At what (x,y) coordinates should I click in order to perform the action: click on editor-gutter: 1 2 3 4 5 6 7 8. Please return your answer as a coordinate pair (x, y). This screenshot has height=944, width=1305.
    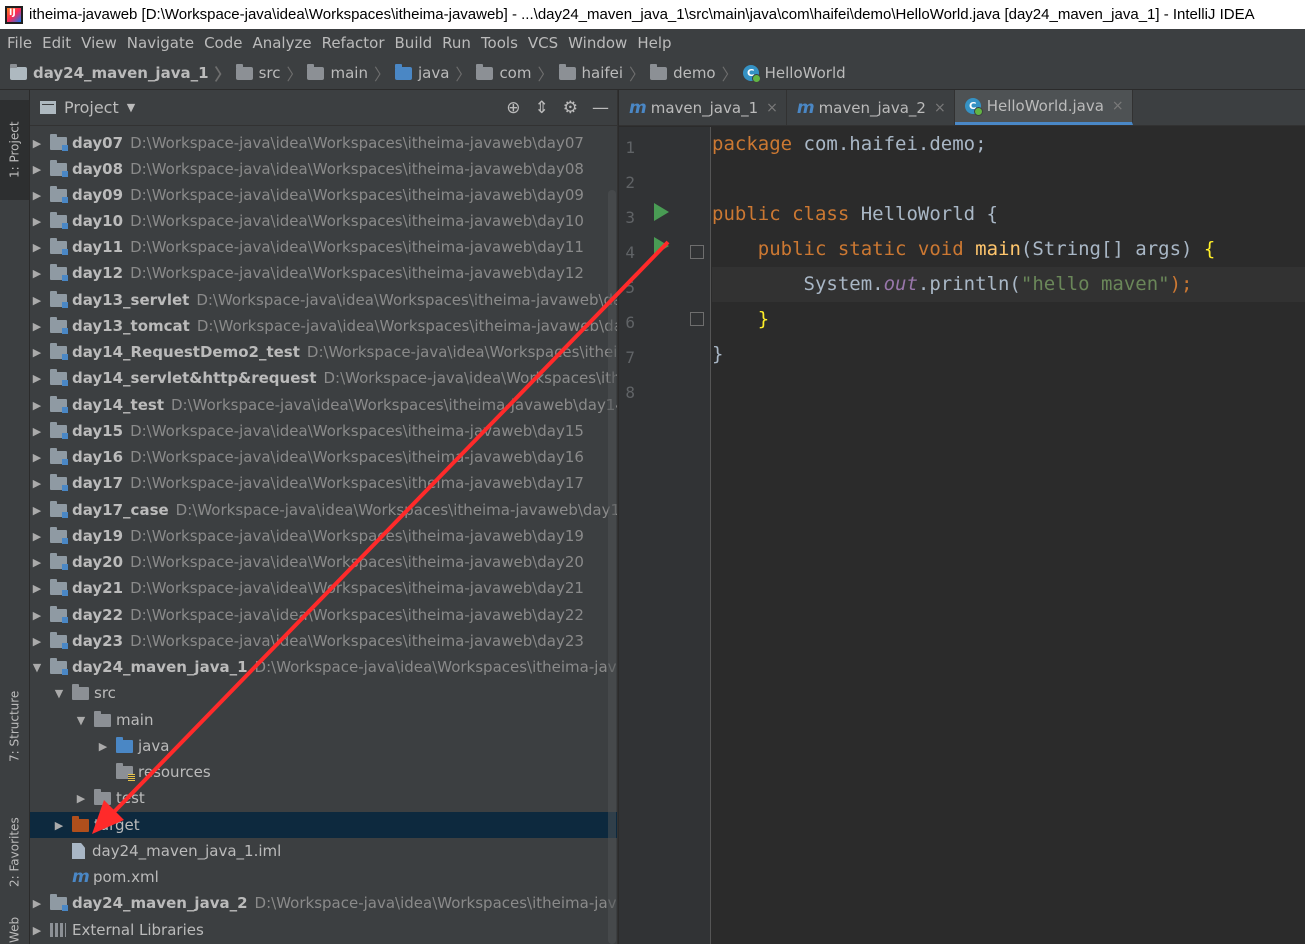
    Looking at the image, I should click on (665, 535).